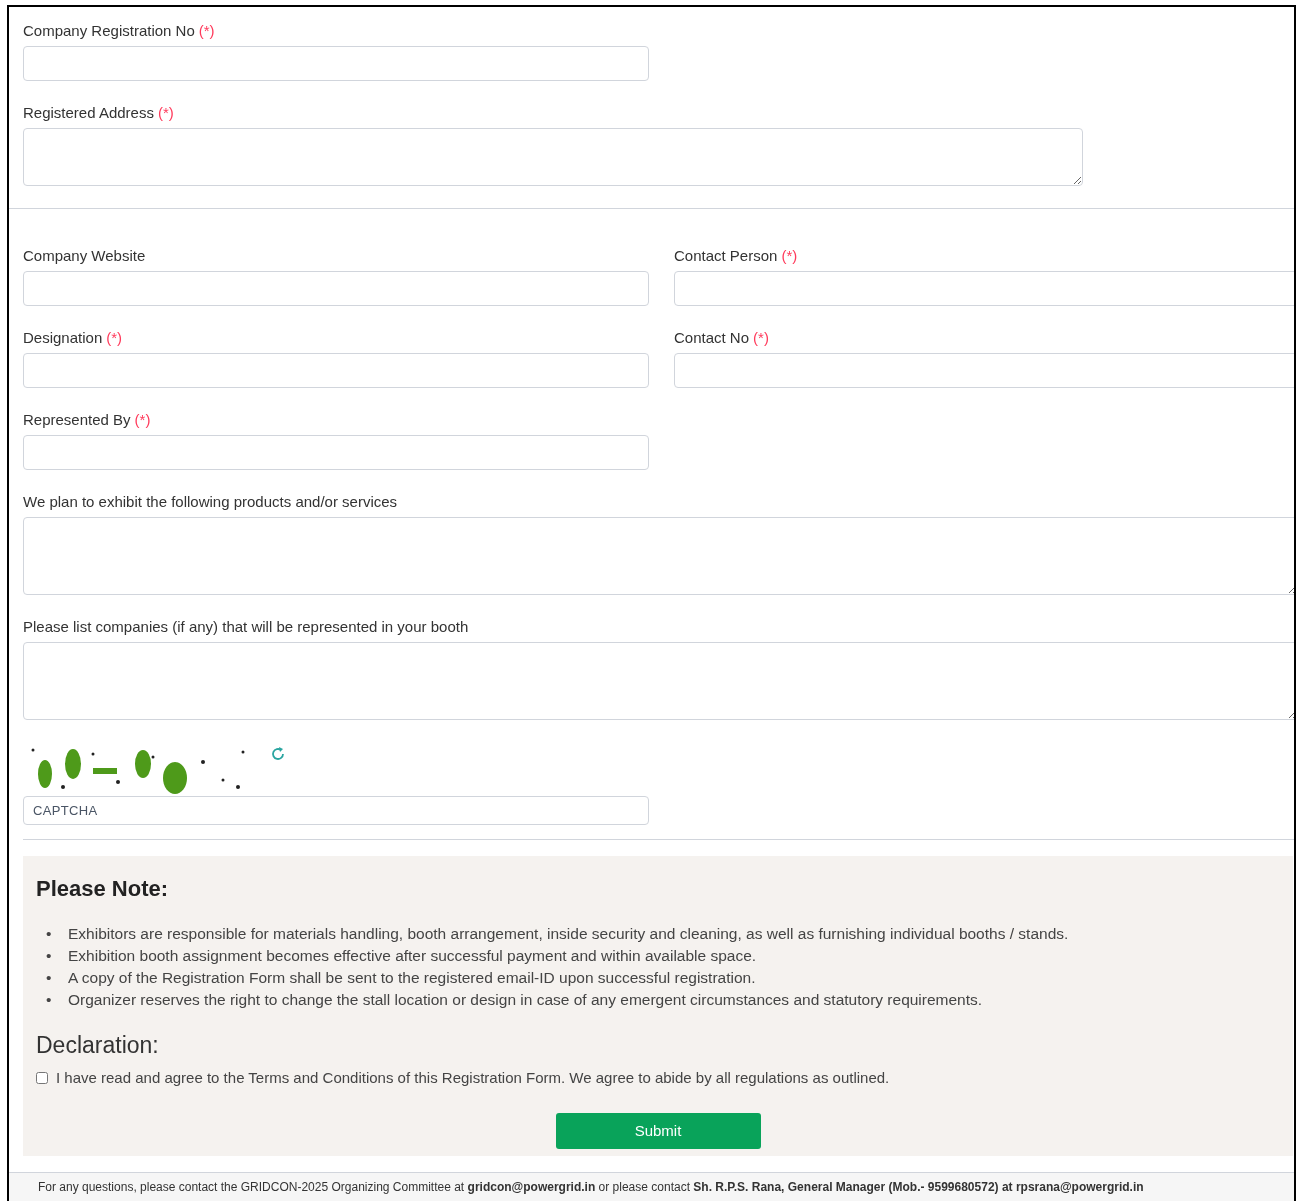  Describe the element at coordinates (658, 1131) in the screenshot. I see `submit-button: Submit` at that location.